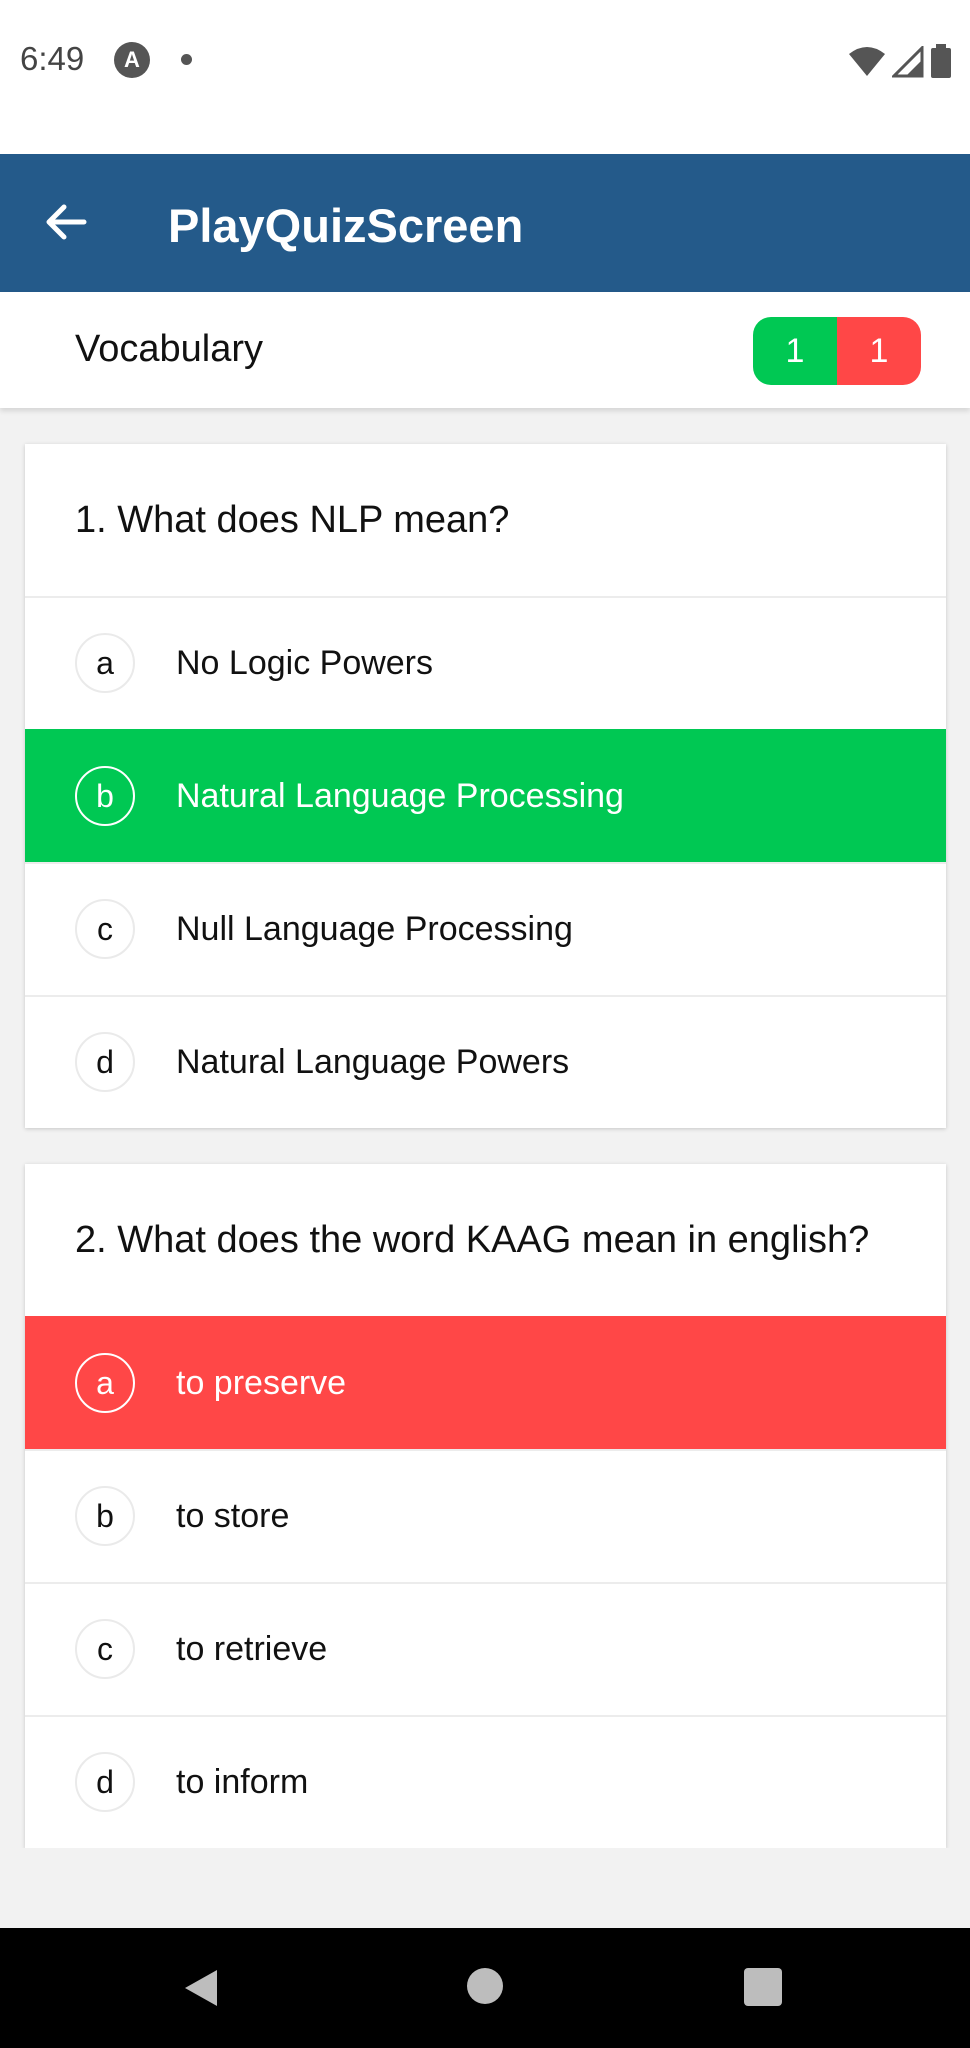  Describe the element at coordinates (763, 1987) in the screenshot. I see `nav-recents-icon` at that location.